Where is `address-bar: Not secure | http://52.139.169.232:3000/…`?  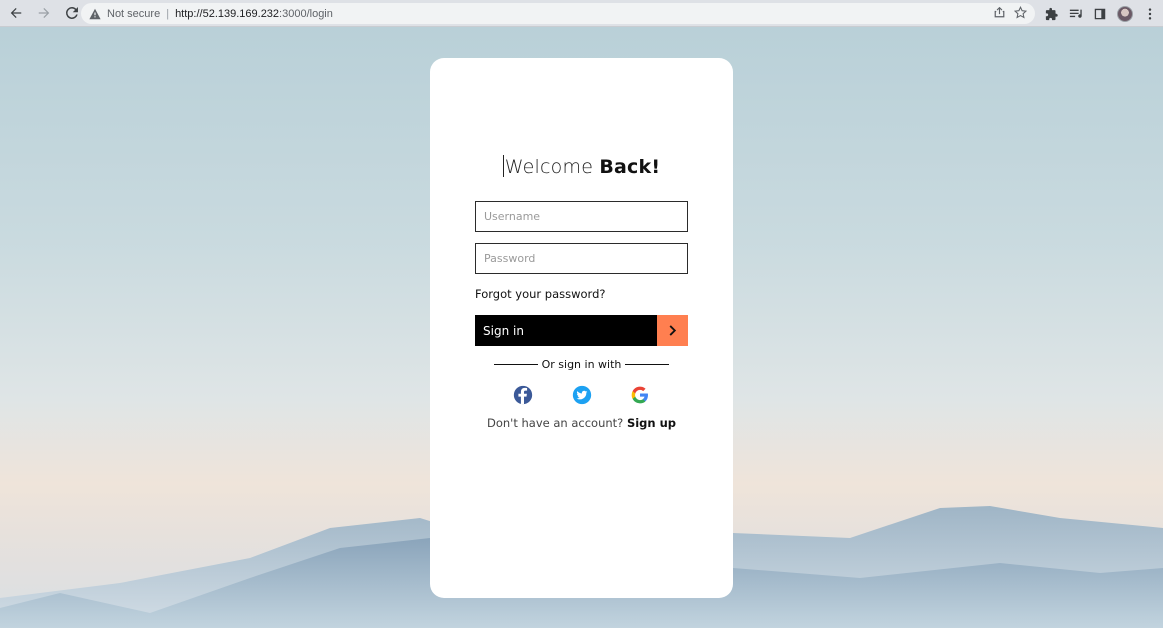
address-bar: Not secure | http://52.139.169.232:3000/… is located at coordinates (558, 13).